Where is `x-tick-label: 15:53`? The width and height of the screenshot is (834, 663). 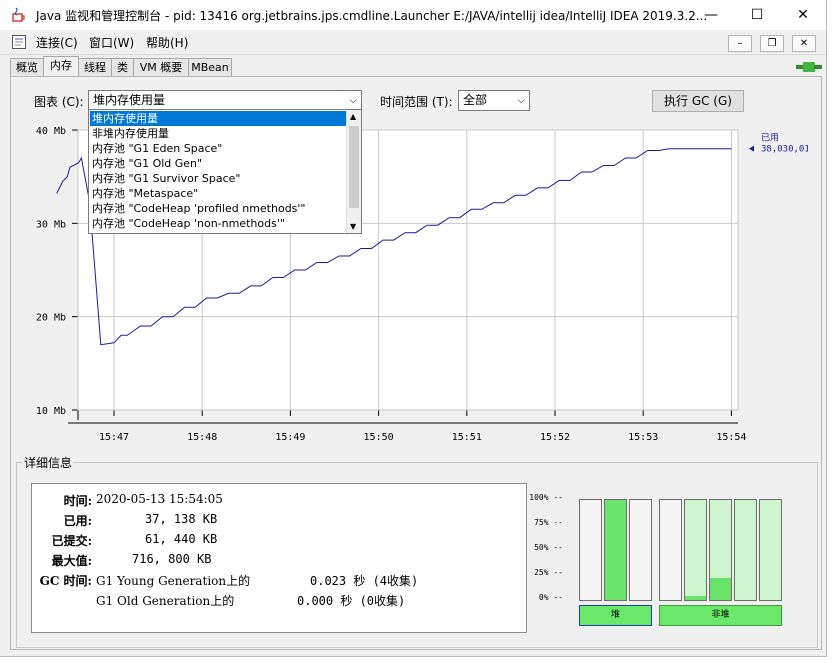 x-tick-label: 15:53 is located at coordinates (643, 437).